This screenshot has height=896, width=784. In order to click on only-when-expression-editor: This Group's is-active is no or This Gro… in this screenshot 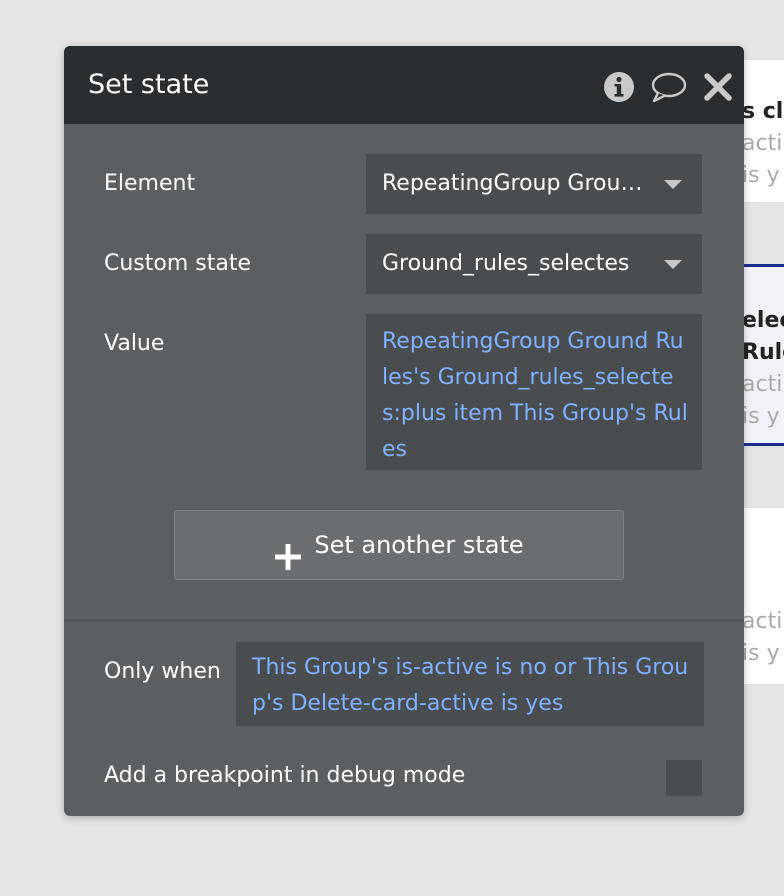, I will do `click(470, 684)`.